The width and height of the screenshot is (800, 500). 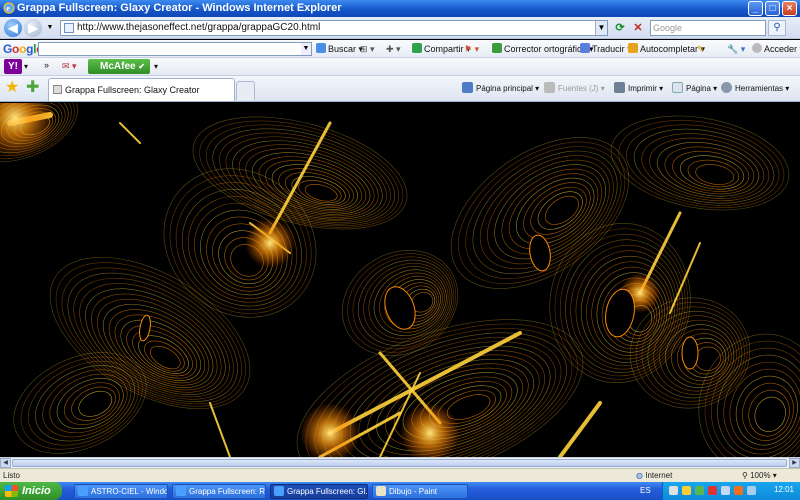 I want to click on feeds-button: Fuentes (J) ▾, so click(x=574, y=88).